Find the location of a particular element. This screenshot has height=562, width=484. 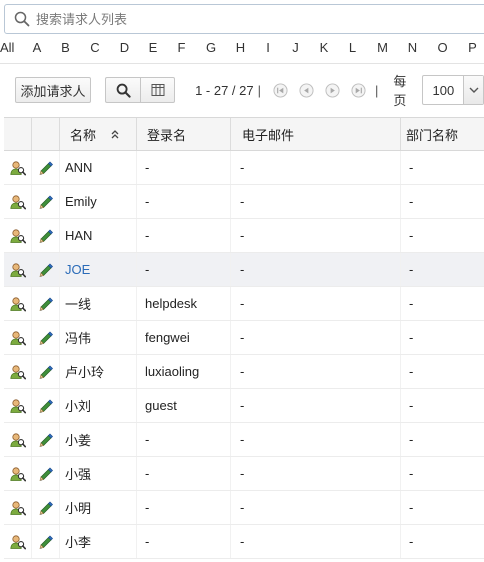

header-department: 部门名称 is located at coordinates (442, 134).